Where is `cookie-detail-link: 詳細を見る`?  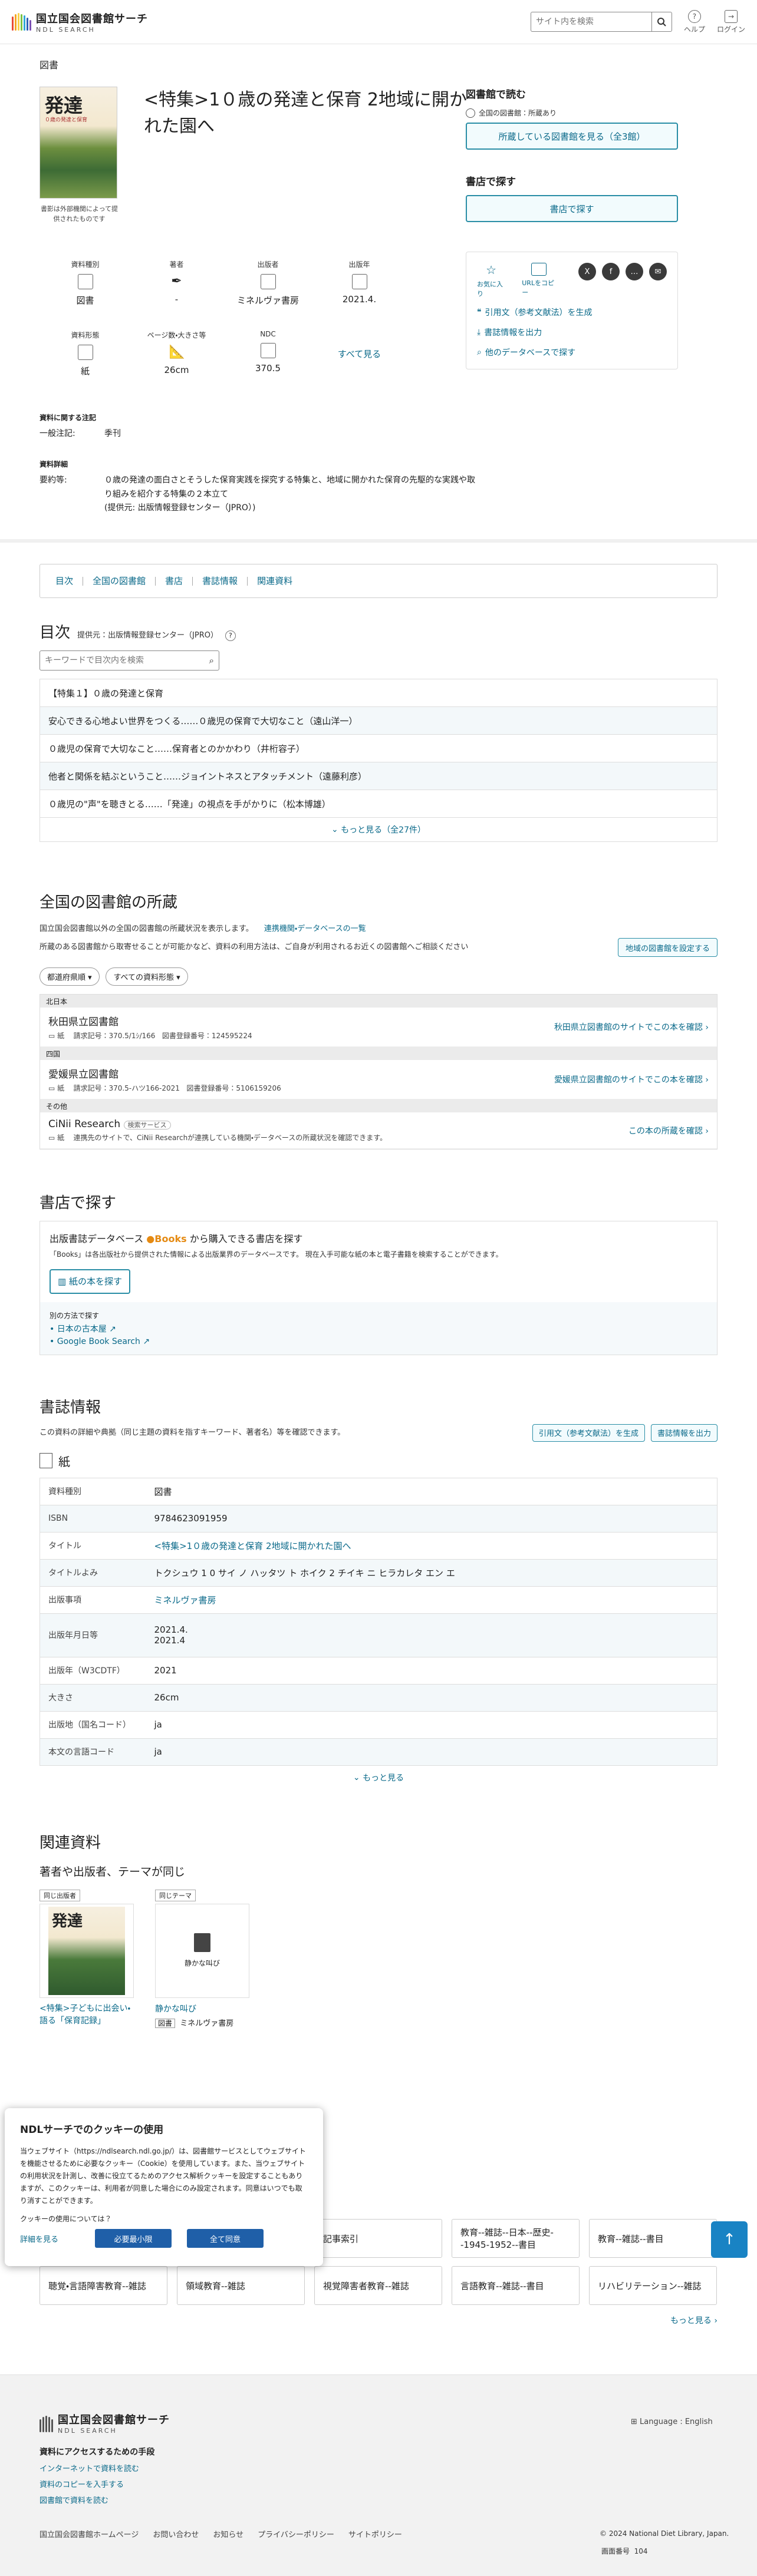 cookie-detail-link: 詳細を見る is located at coordinates (39, 2238).